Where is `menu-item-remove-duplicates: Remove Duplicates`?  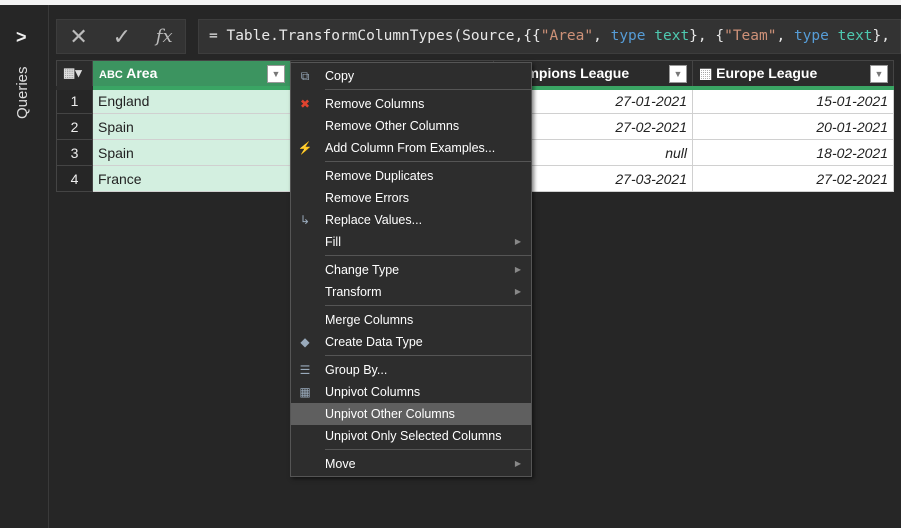
menu-item-remove-duplicates: Remove Duplicates is located at coordinates (411, 176).